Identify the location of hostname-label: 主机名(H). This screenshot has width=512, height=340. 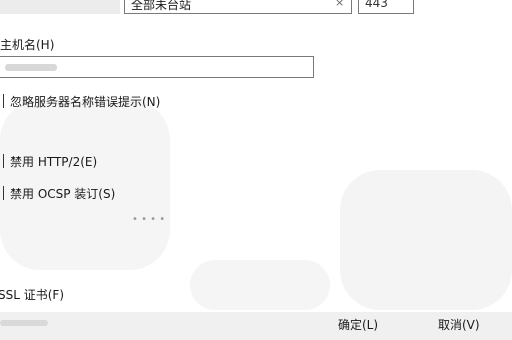
(27, 45).